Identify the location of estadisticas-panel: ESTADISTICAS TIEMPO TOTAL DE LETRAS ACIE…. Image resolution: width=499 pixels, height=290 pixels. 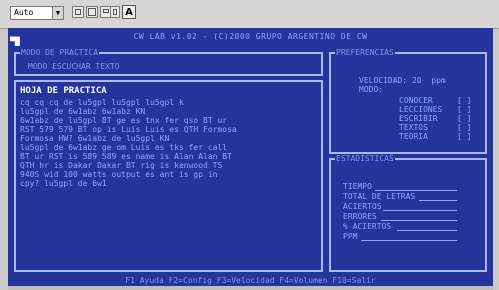
(408, 213).